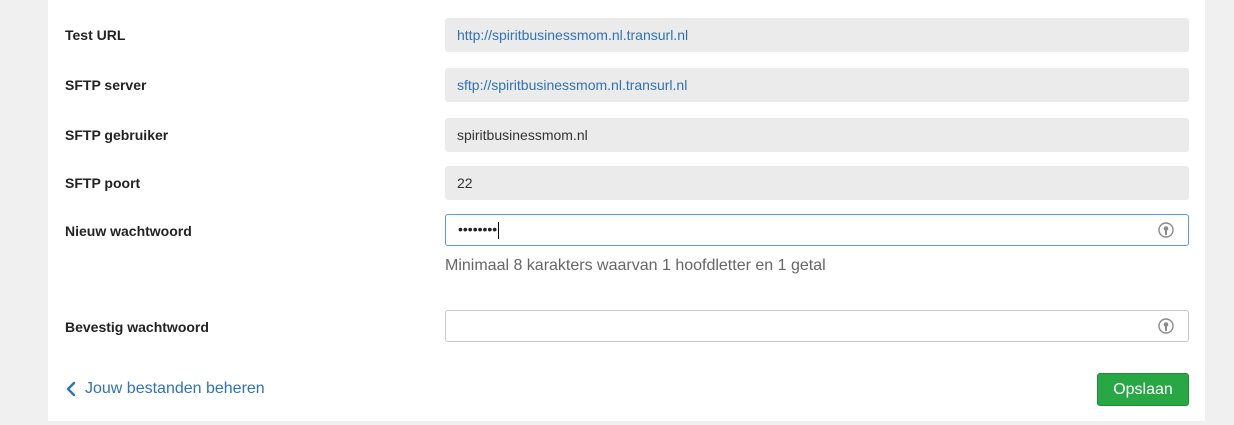 The width and height of the screenshot is (1234, 425). What do you see at coordinates (817, 135) in the screenshot?
I see `sftp-user-field: spiritbusinessmom.nl` at bounding box center [817, 135].